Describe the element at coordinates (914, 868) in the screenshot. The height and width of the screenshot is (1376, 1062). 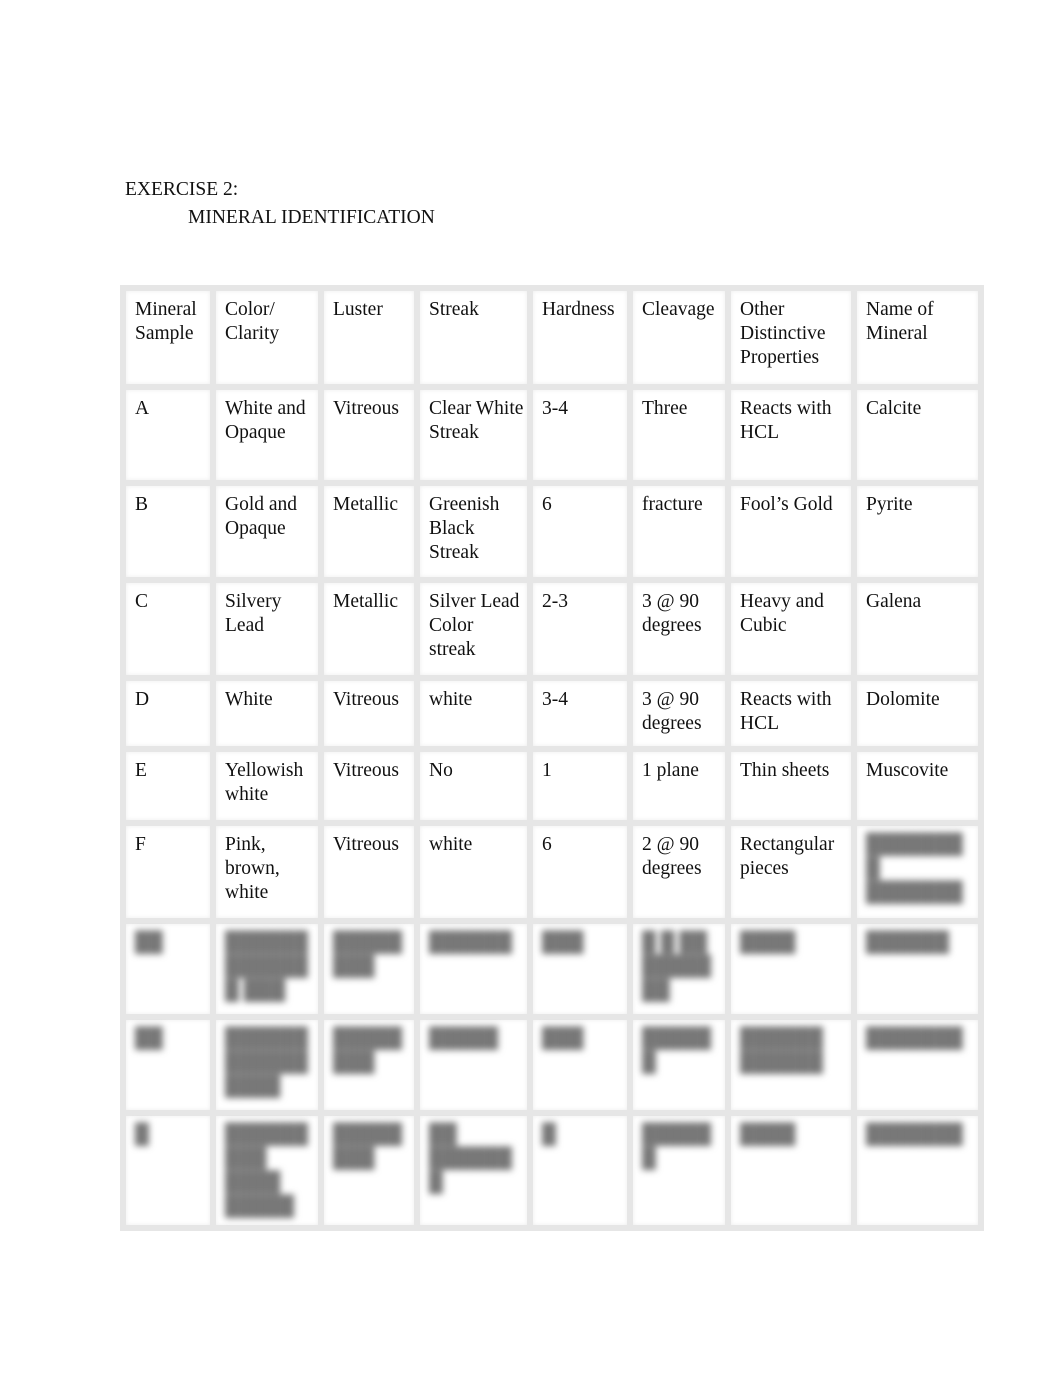
I see `blurred-text: ████████ ███████` at that location.